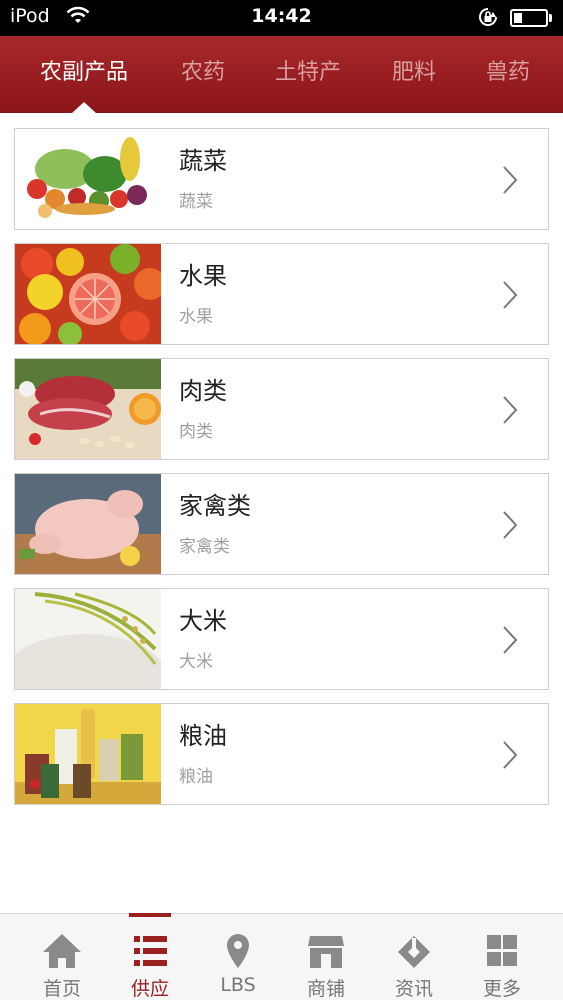 Image resolution: width=563 pixels, height=1000 pixels. What do you see at coordinates (196, 777) in the screenshot?
I see `item-subtitle: 粮油` at bounding box center [196, 777].